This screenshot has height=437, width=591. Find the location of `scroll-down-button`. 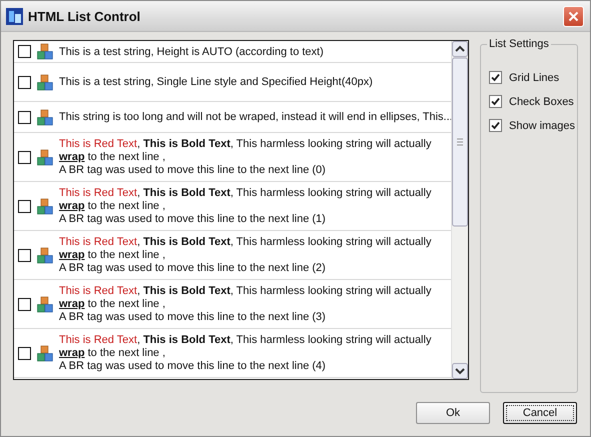

scroll-down-button is located at coordinates (460, 371).